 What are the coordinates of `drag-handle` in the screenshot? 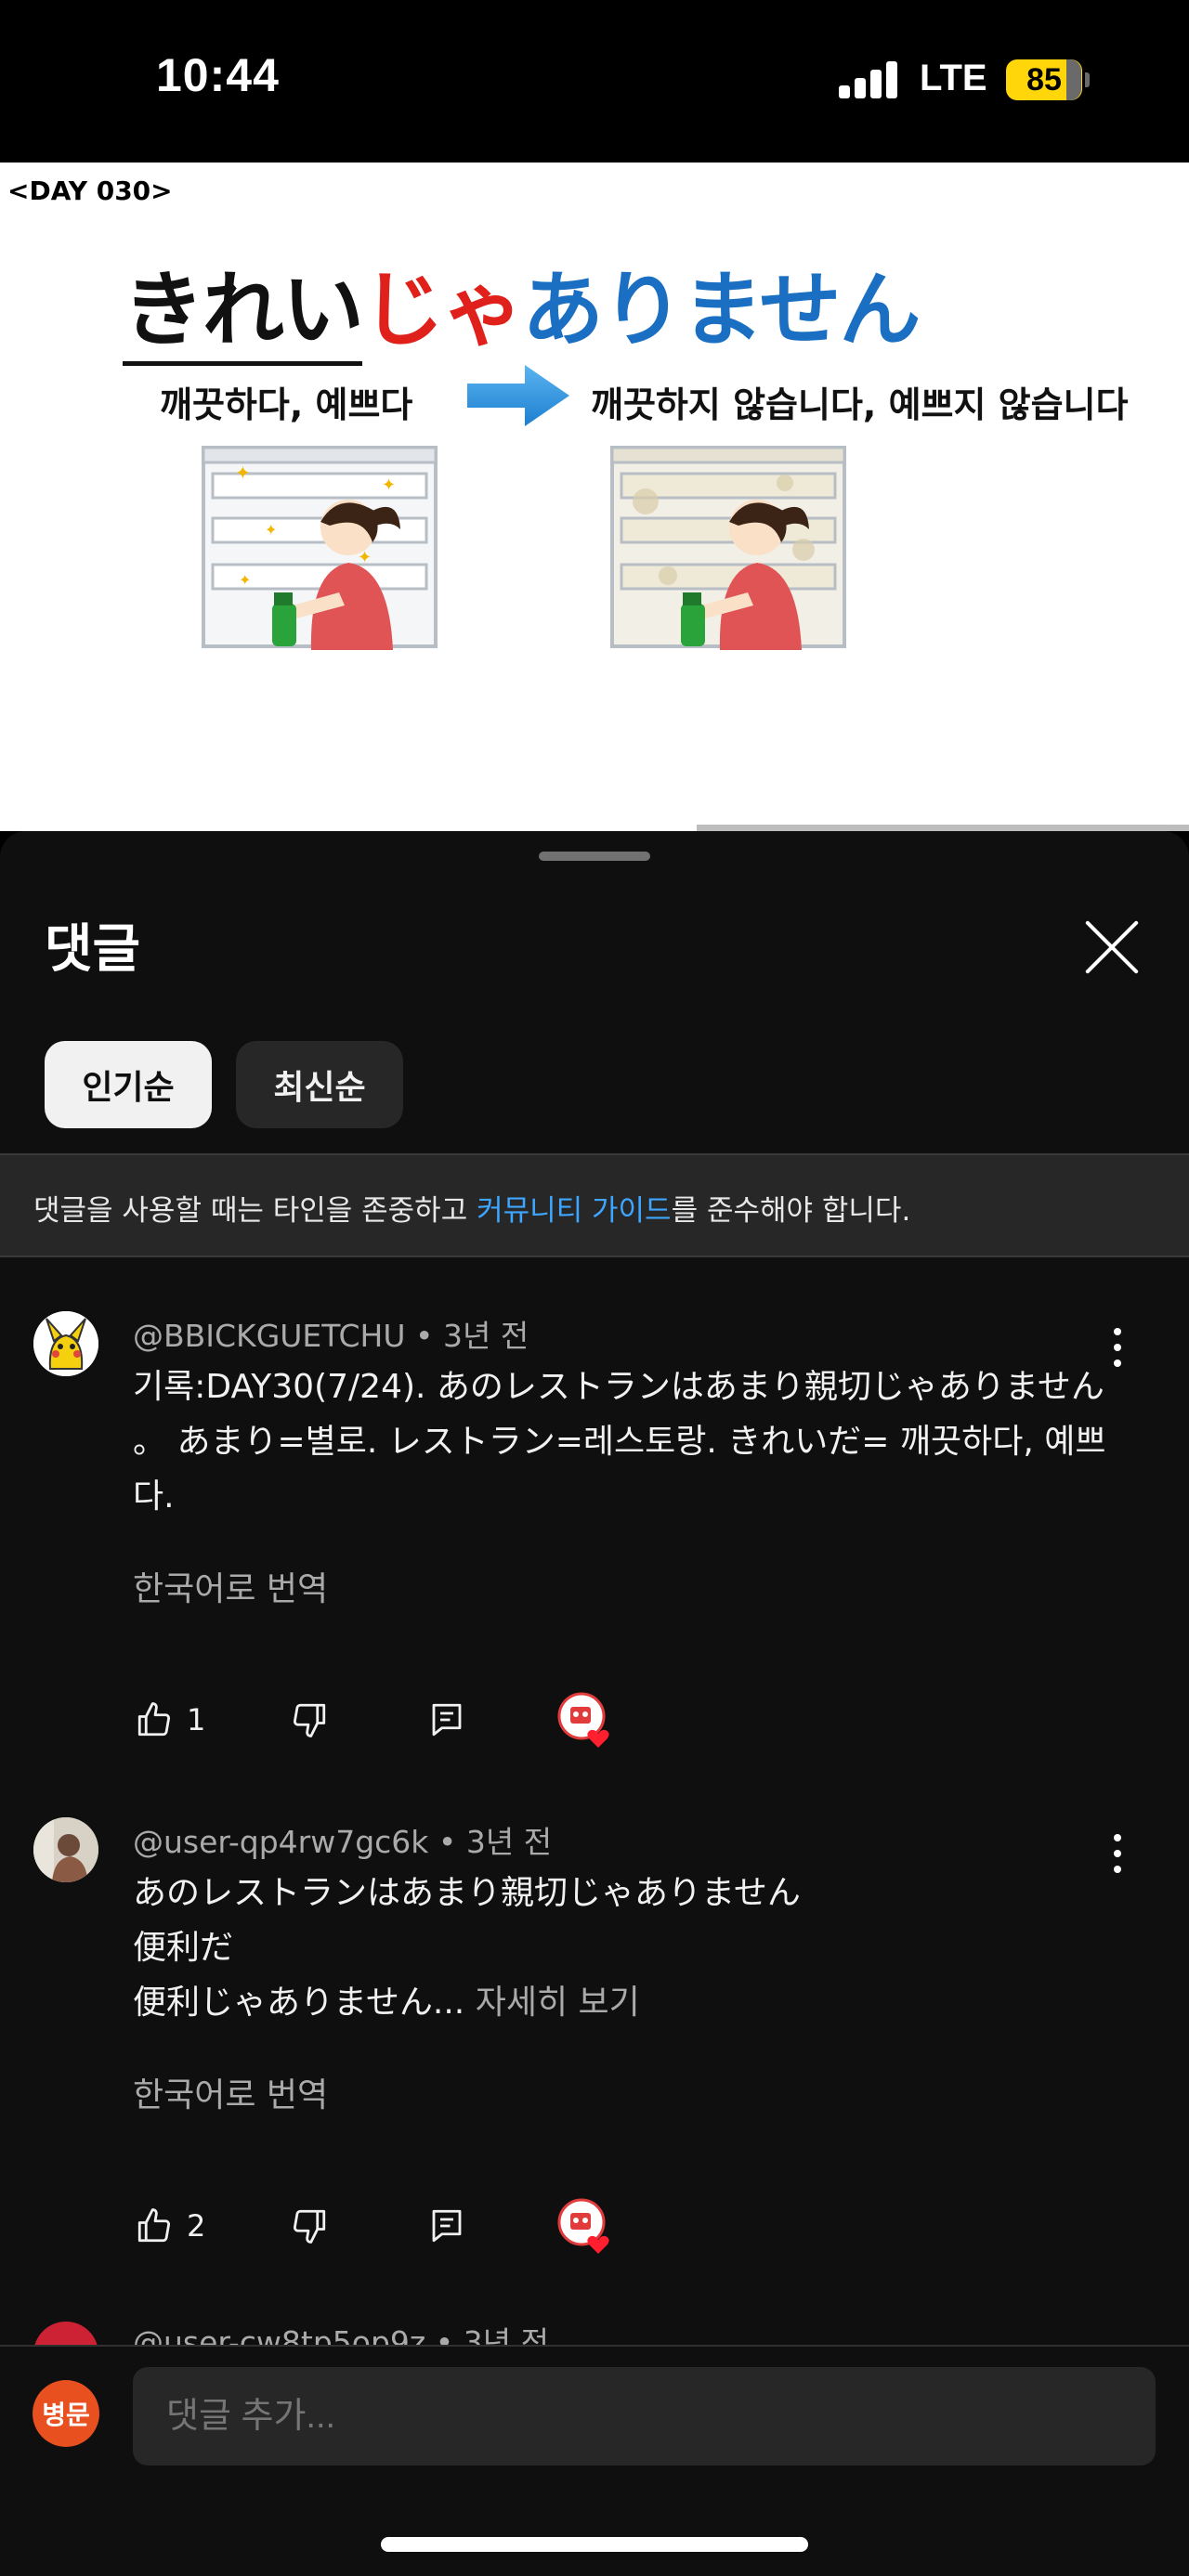 It's located at (594, 856).